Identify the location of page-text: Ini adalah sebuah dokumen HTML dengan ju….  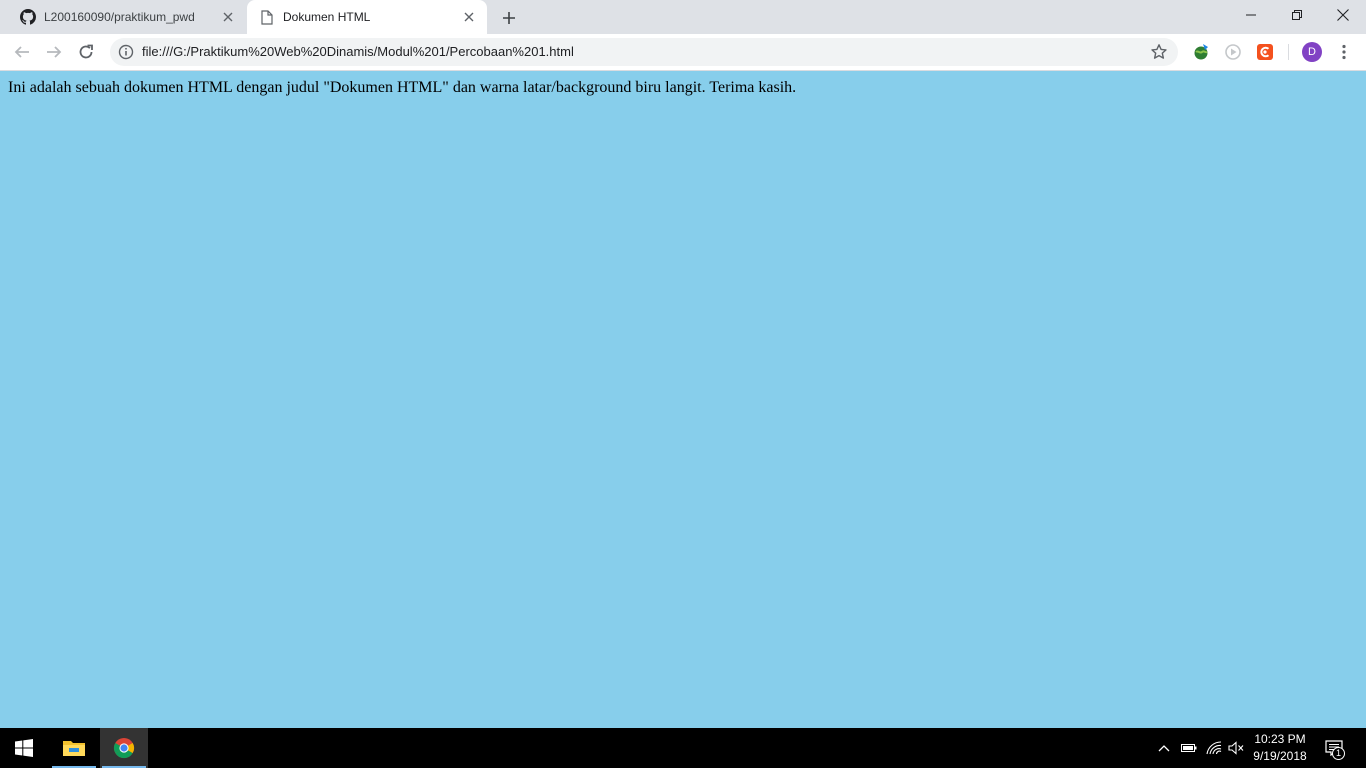
(402, 87).